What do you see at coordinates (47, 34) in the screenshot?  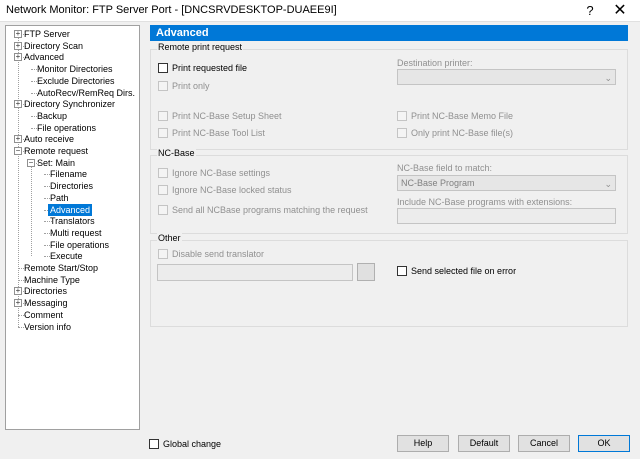 I see `tree-item-label: FTP Server` at bounding box center [47, 34].